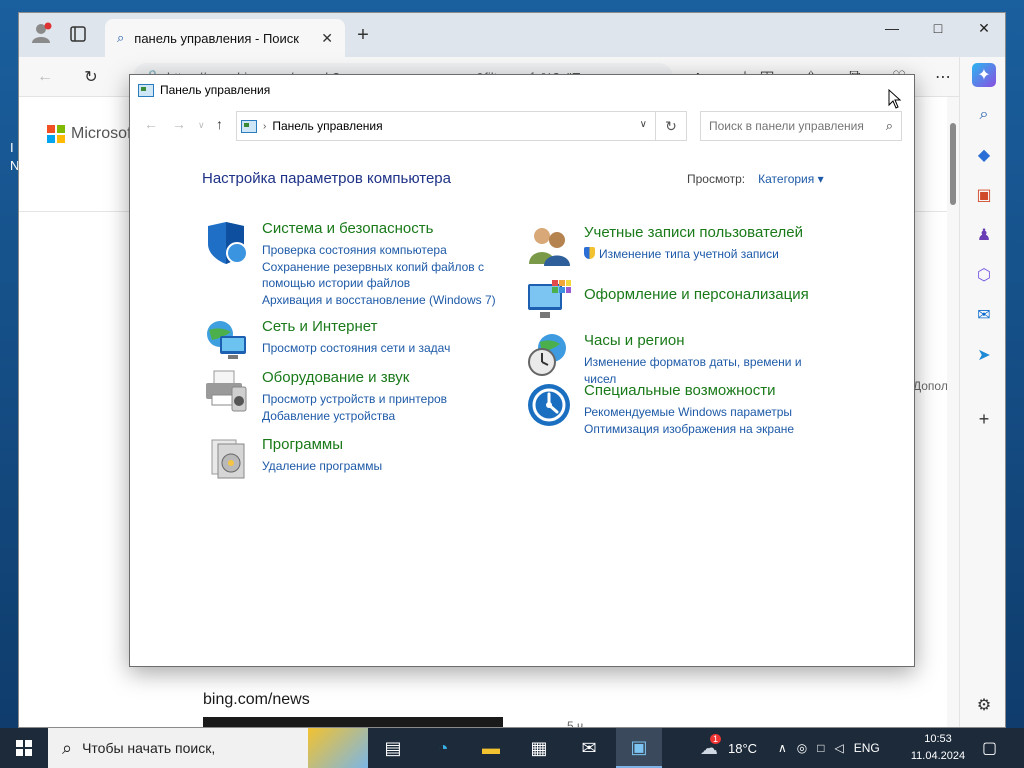 Image resolution: width=1024 pixels, height=768 pixels. Describe the element at coordinates (327, 38) in the screenshot. I see `close-tab-icon: ✕` at that location.